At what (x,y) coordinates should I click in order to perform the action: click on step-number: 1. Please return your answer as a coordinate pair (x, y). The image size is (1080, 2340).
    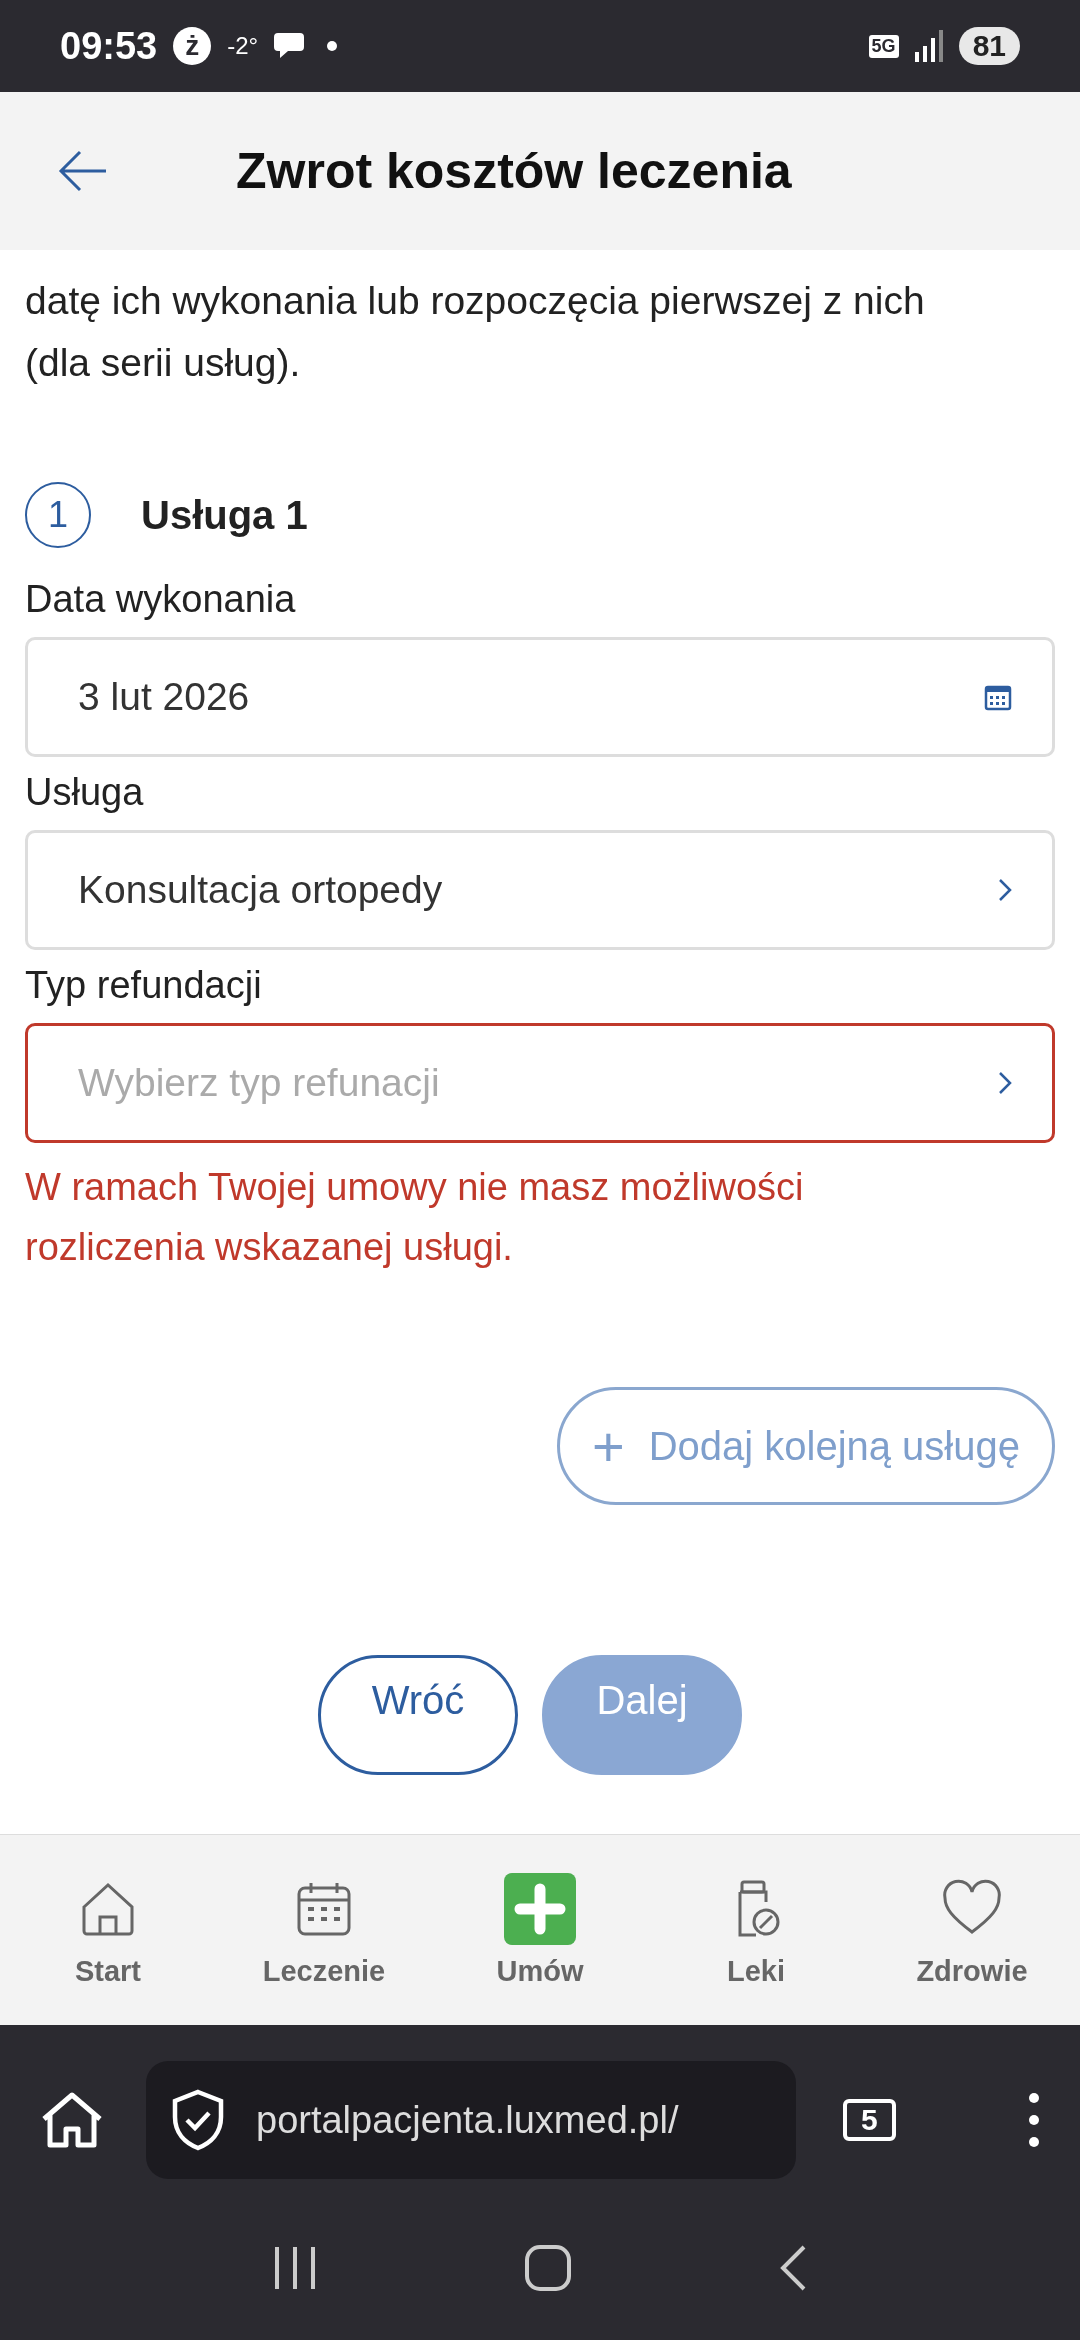
    Looking at the image, I should click on (58, 515).